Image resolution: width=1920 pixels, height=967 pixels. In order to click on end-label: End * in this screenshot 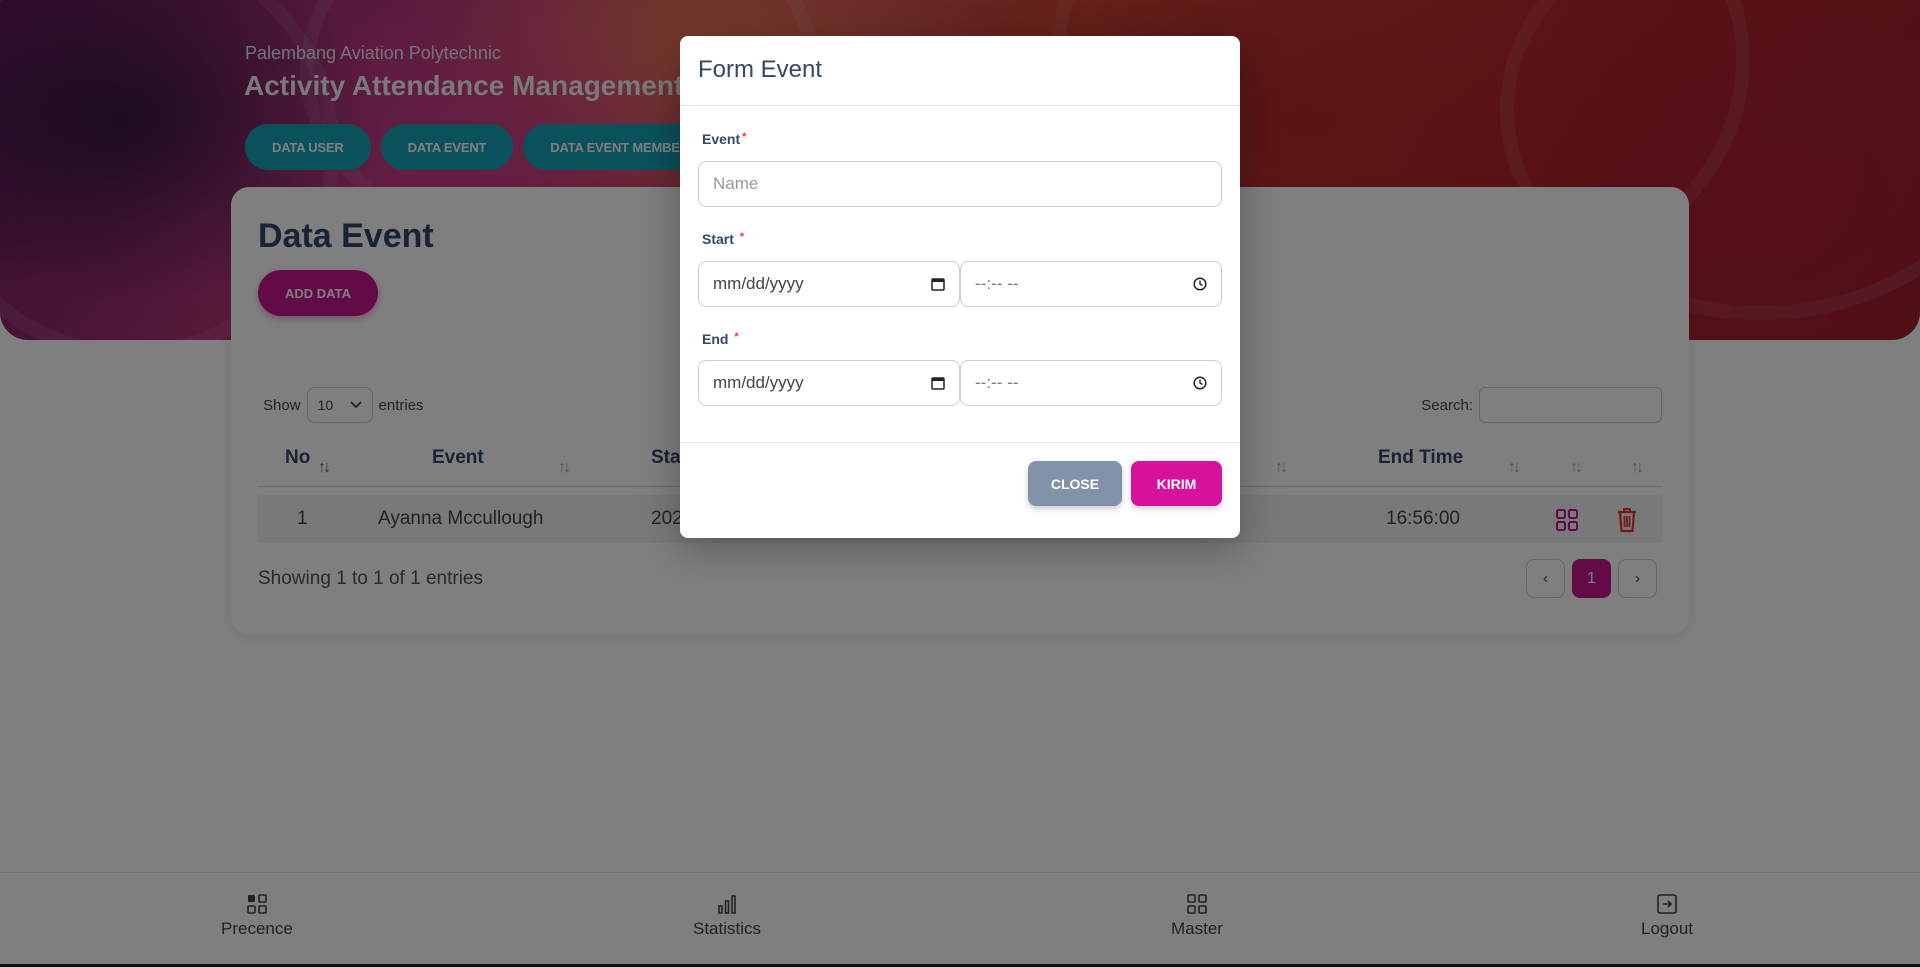, I will do `click(720, 339)`.